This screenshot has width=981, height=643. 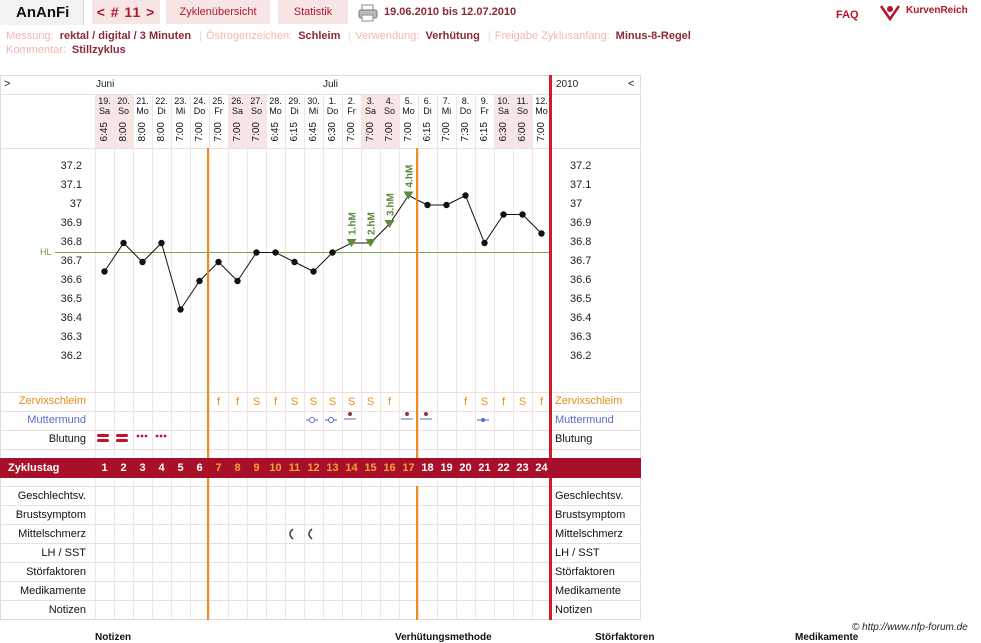 I want to click on mittelschmerz-marks, so click(x=301, y=534).